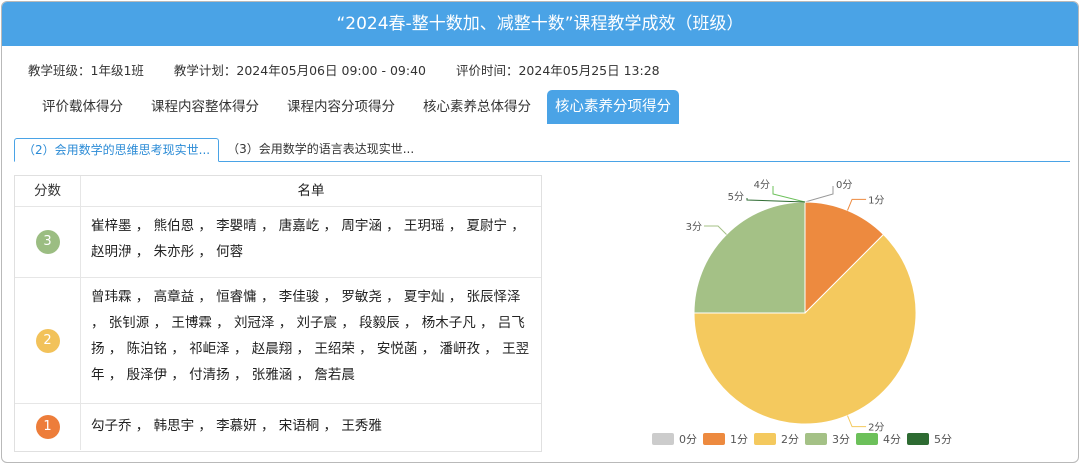 Image resolution: width=1080 pixels, height=464 pixels. I want to click on table-row: 1 勾子乔 ， 韩思宇 ， 李慕妍 ， 宋语桐 ， 王秀雅, so click(278, 427).